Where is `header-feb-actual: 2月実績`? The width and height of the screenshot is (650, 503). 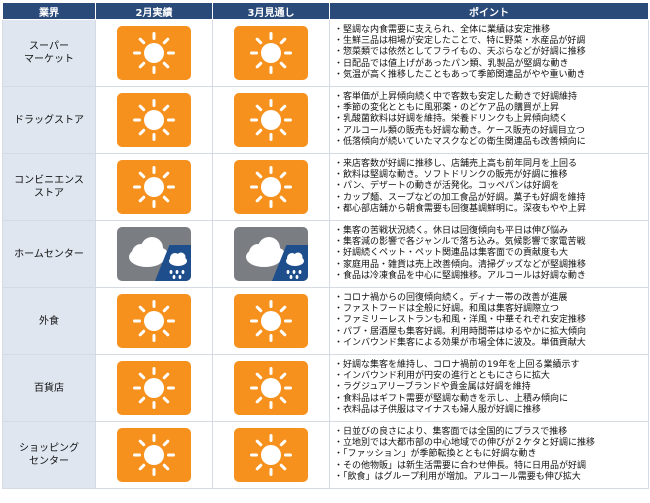 header-feb-actual: 2月実績 is located at coordinates (154, 11).